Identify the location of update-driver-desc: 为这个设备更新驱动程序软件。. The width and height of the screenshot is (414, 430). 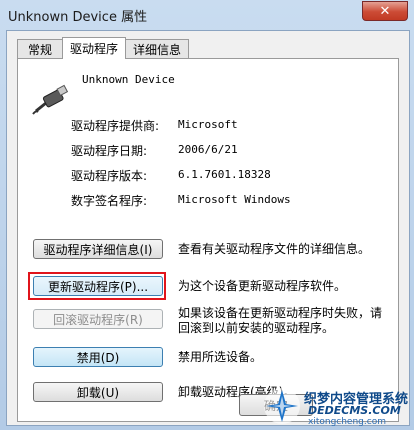
(262, 286).